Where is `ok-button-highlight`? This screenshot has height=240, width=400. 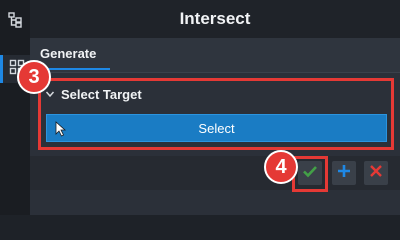
ok-button-highlight is located at coordinates (310, 174).